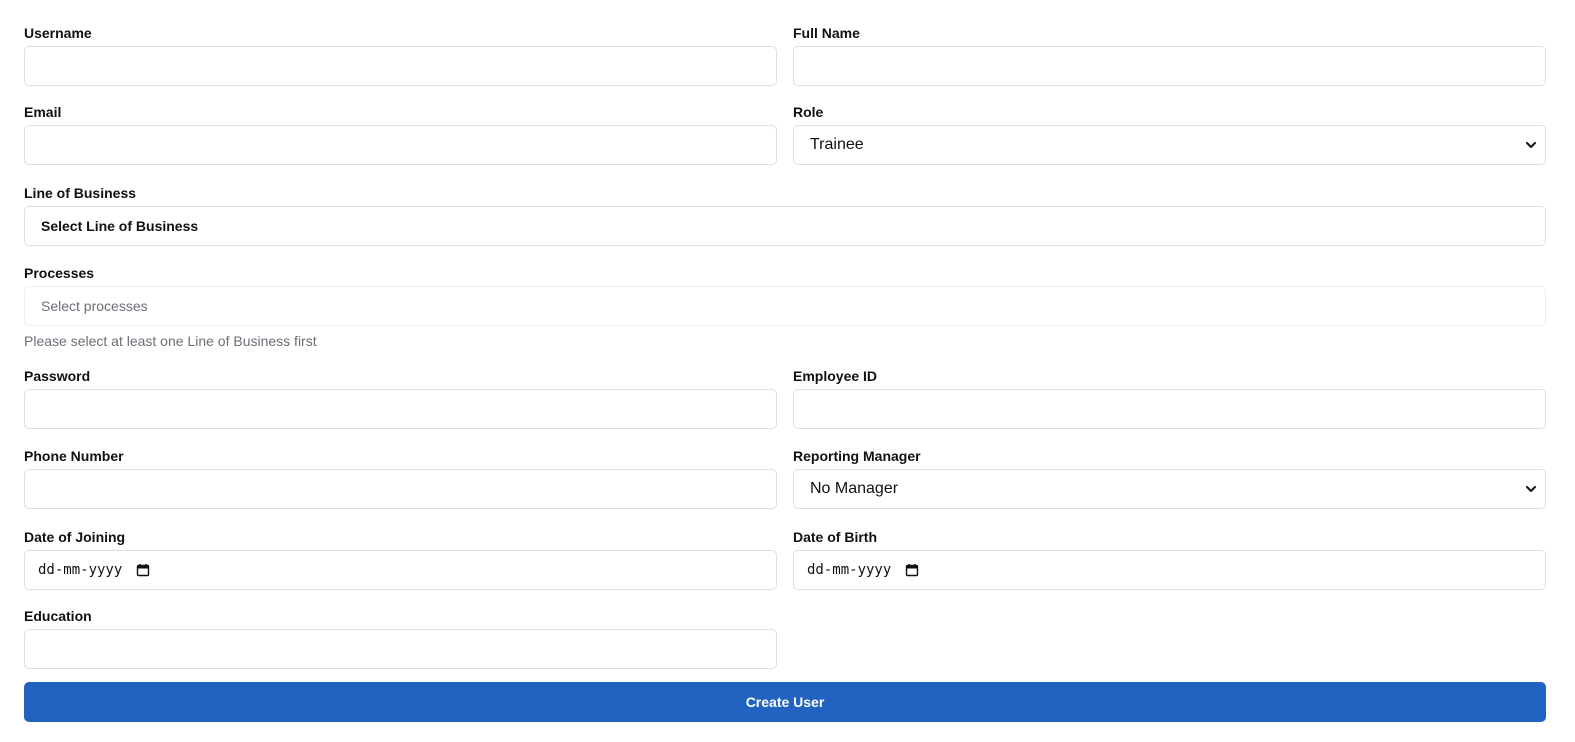 The height and width of the screenshot is (742, 1575). Describe the element at coordinates (837, 144) in the screenshot. I see `role-selected-value: Trainee` at that location.